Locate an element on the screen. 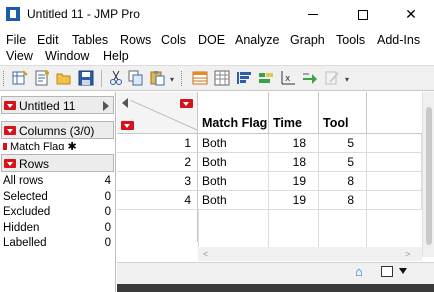  vertical-scroll-thumb is located at coordinates (429, 176).